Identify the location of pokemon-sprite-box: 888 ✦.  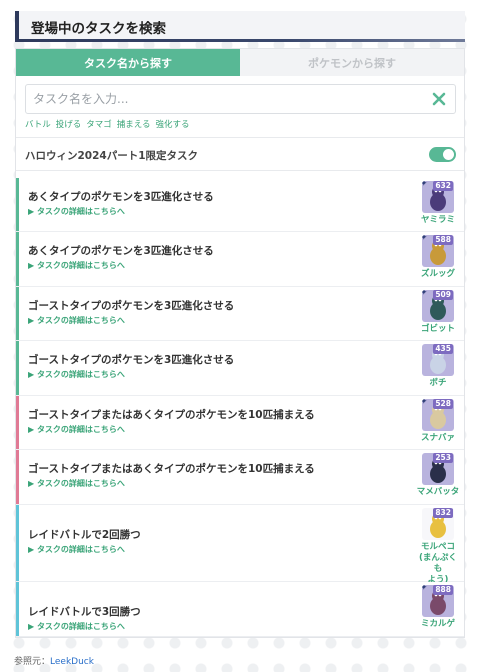
(438, 601).